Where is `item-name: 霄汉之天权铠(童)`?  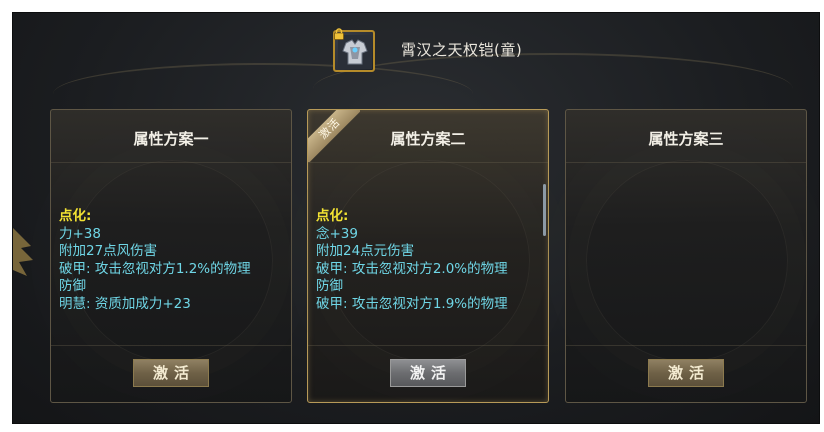 item-name: 霄汉之天权铠(童) is located at coordinates (462, 50).